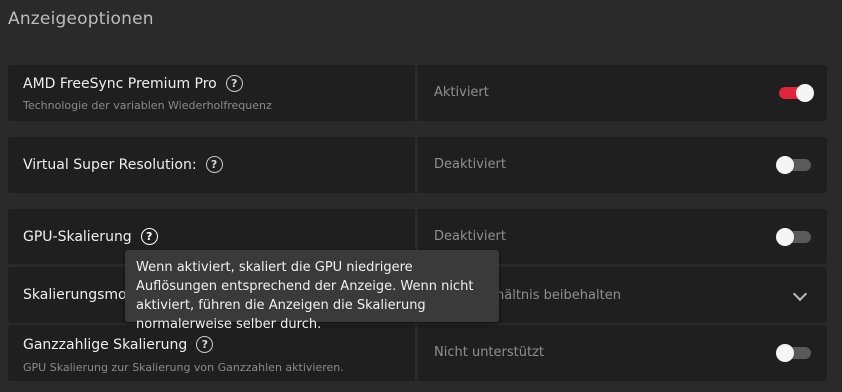 This screenshot has width=842, height=392. I want to click on setting-label-wrap: Virtual Super Resolution: ?, so click(123, 164).